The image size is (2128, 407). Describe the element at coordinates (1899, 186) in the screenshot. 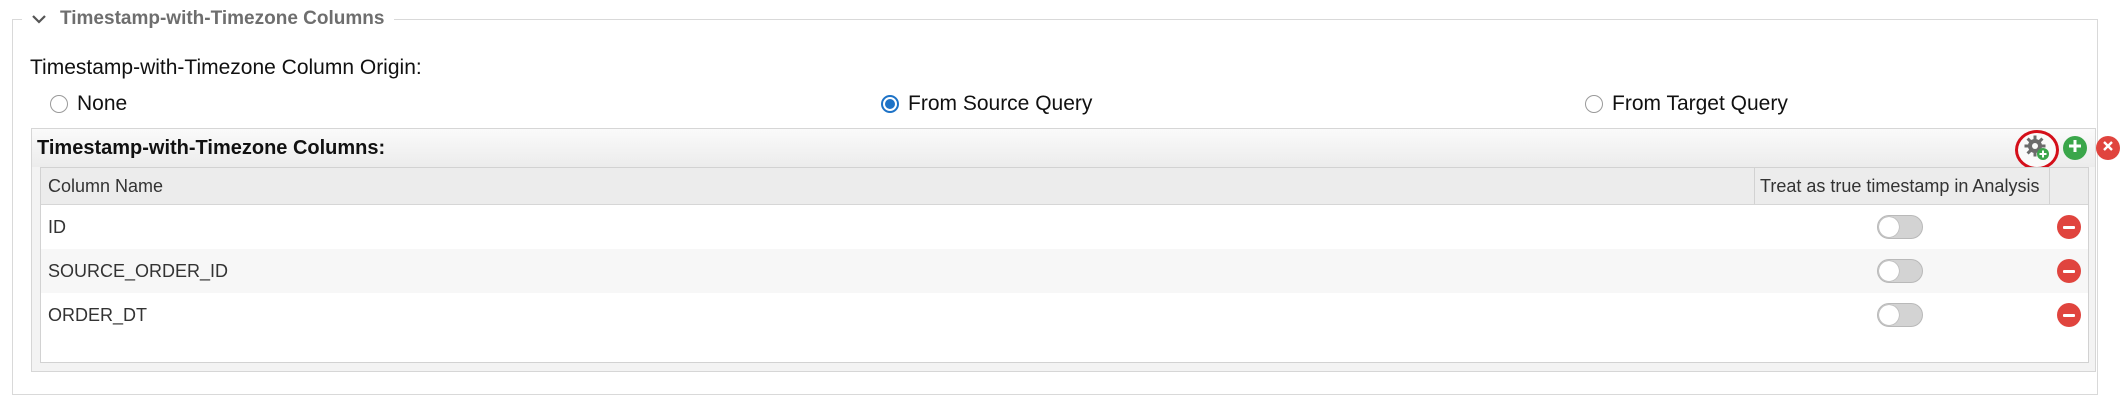

I see `column-header-true-timestamp: Treat as true timestamp in Analysis` at that location.